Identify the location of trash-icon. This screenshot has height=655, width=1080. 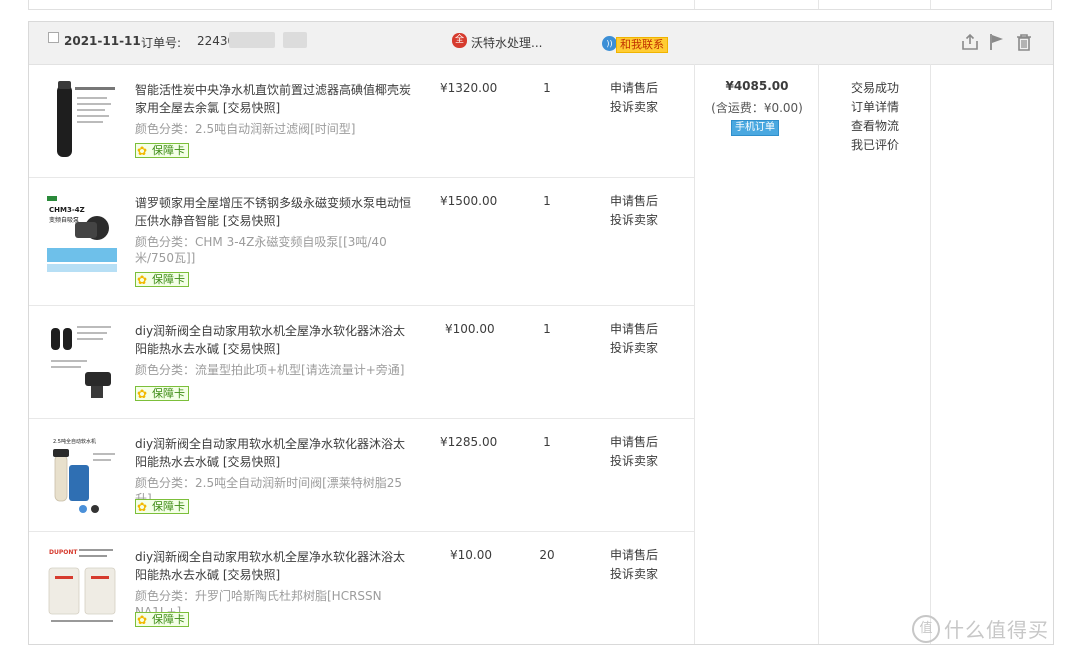
(1024, 42).